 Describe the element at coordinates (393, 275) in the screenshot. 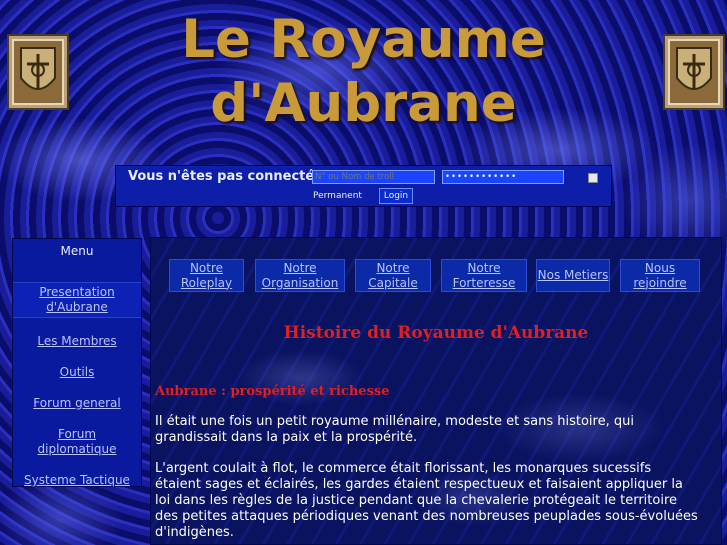

I see `tab-capitale: Notre Capitale` at that location.